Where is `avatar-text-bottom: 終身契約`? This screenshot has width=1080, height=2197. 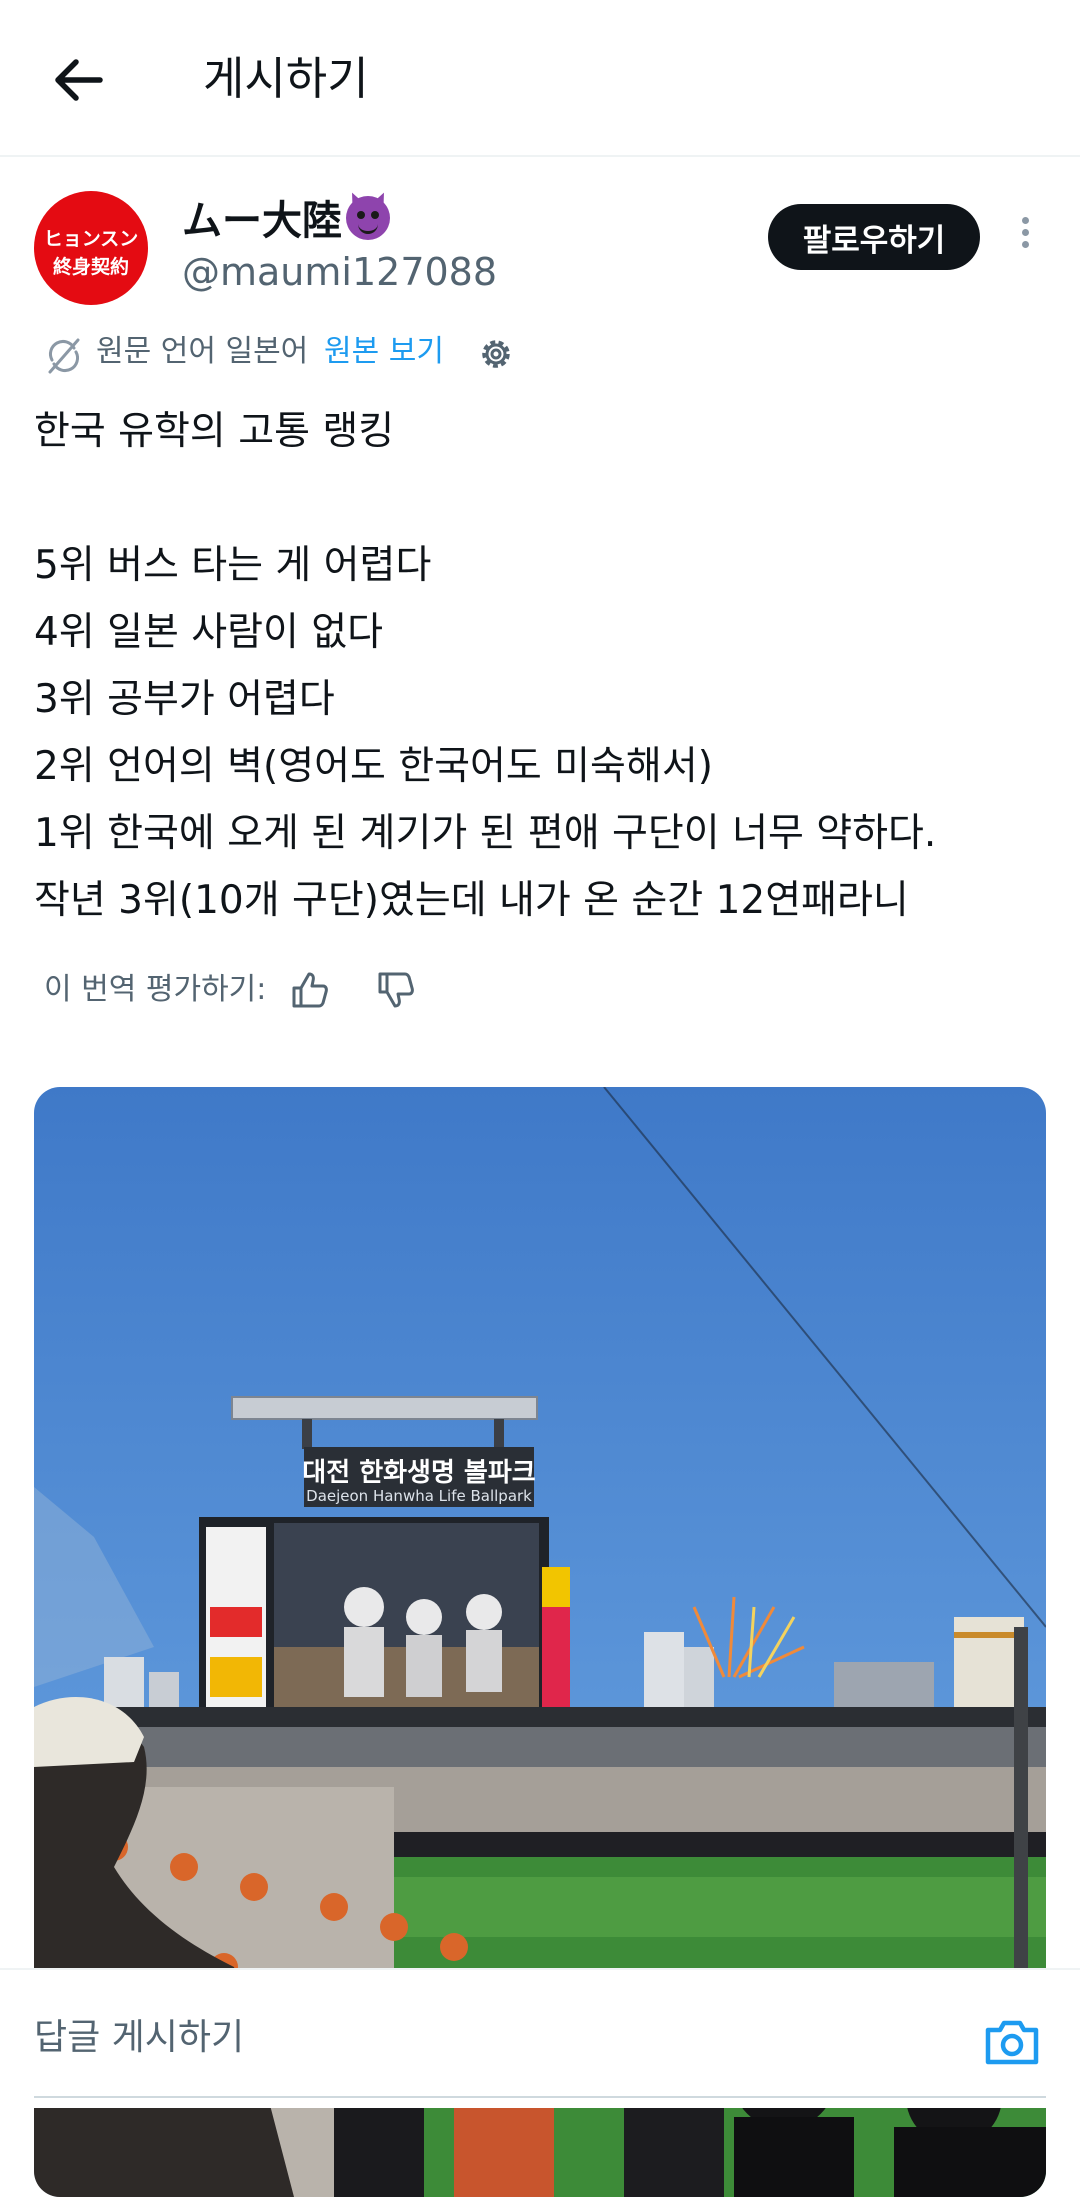 avatar-text-bottom: 終身契約 is located at coordinates (90, 267).